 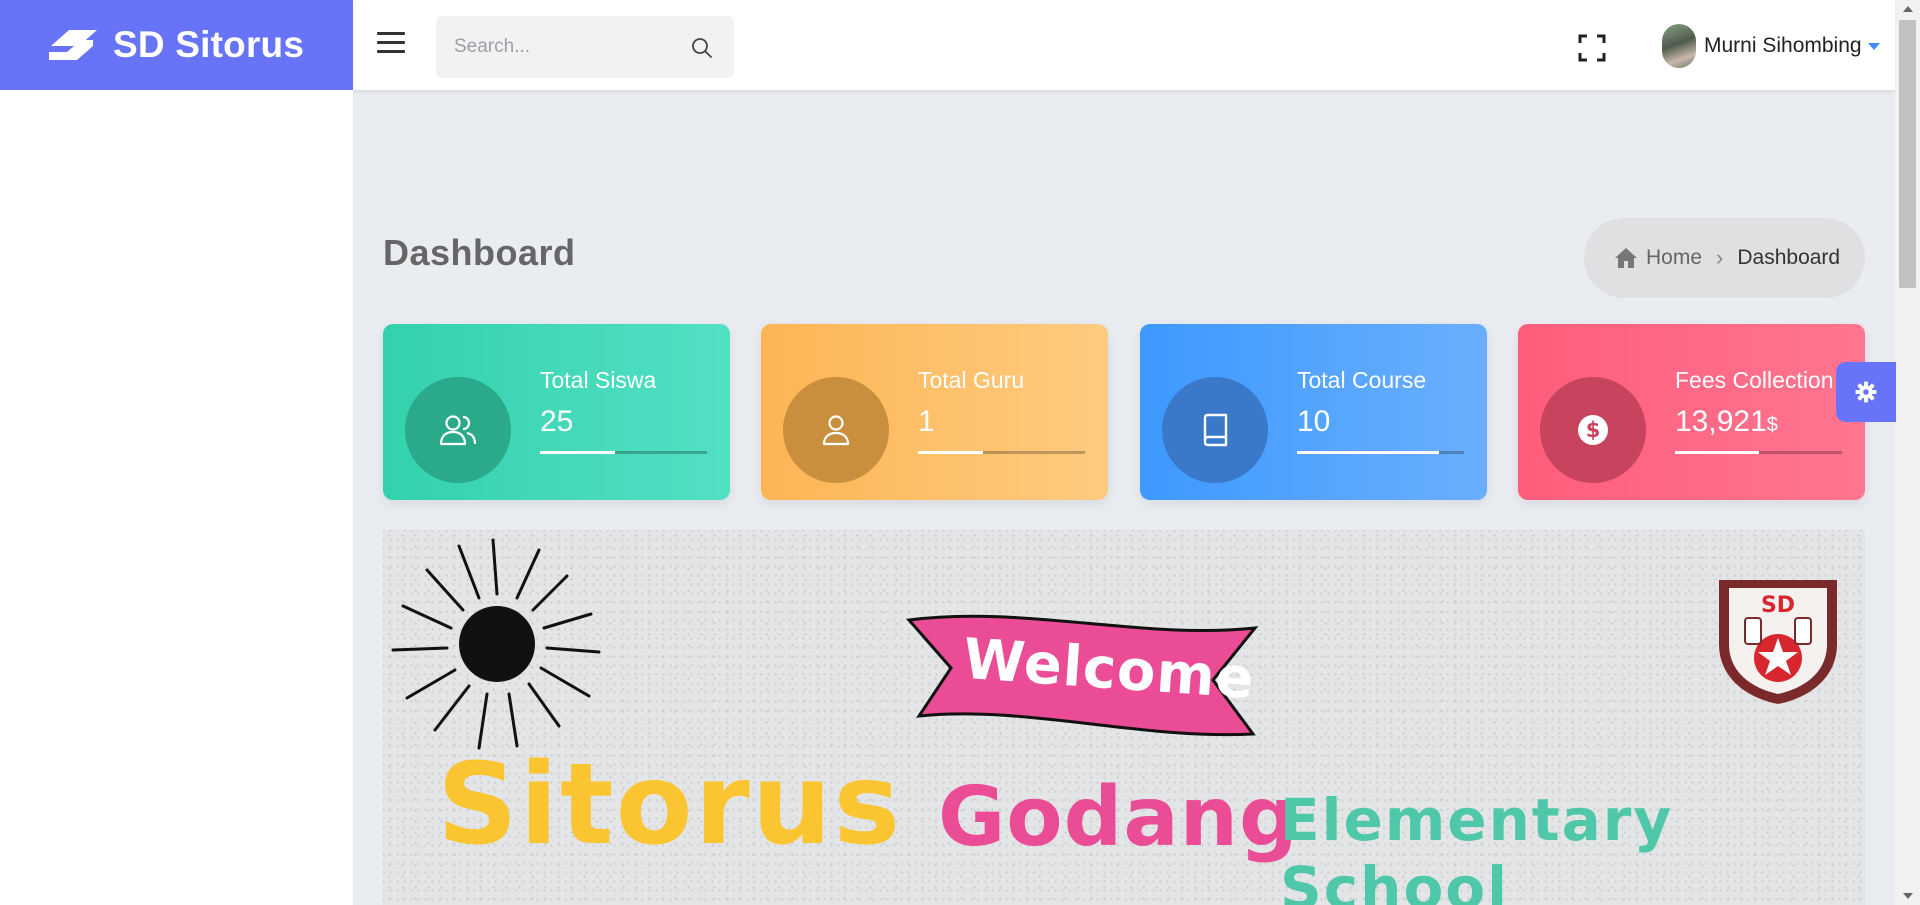 What do you see at coordinates (1314, 421) in the screenshot?
I see `stat-value: 10` at bounding box center [1314, 421].